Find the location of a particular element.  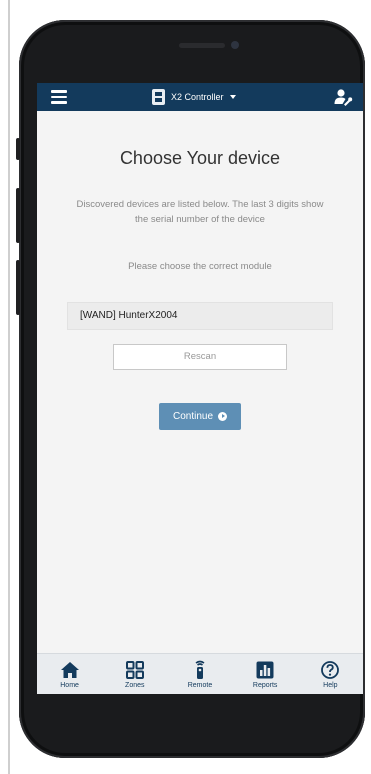

nav-label-zones: Zones is located at coordinates (135, 685).